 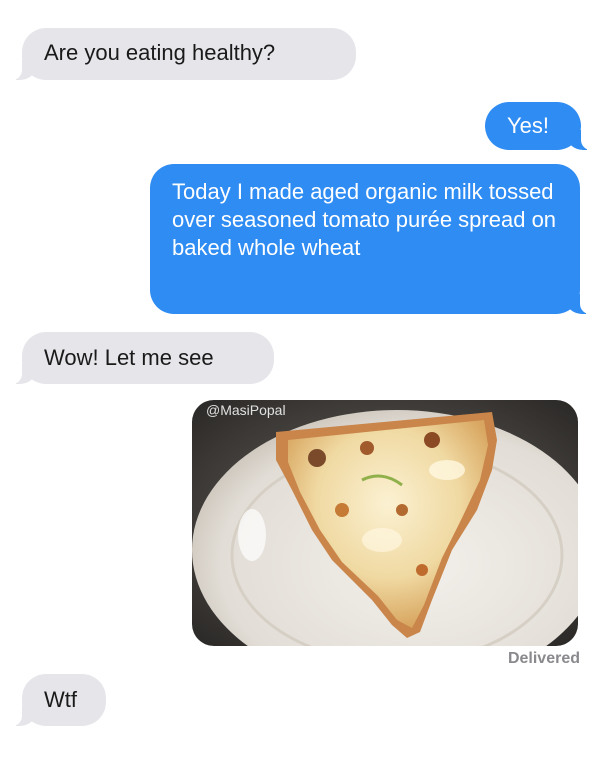 I want to click on photo-watermark: @MasiPopal, so click(x=246, y=410).